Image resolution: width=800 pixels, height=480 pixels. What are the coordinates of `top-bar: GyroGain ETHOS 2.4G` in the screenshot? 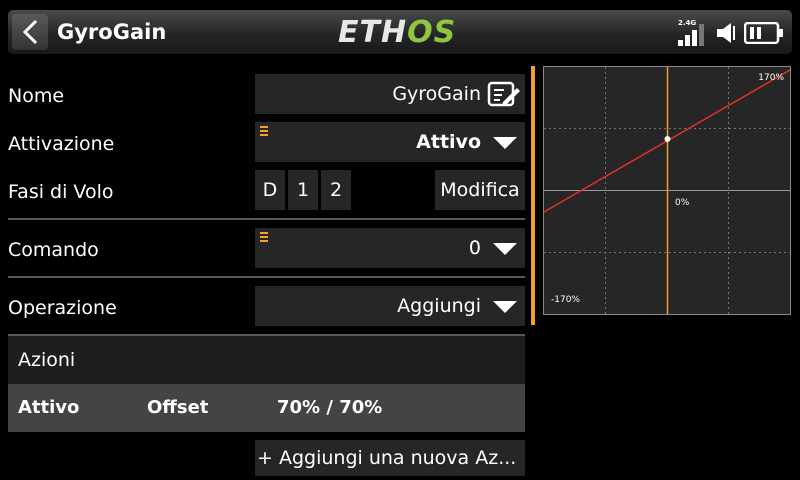 It's located at (400, 29).